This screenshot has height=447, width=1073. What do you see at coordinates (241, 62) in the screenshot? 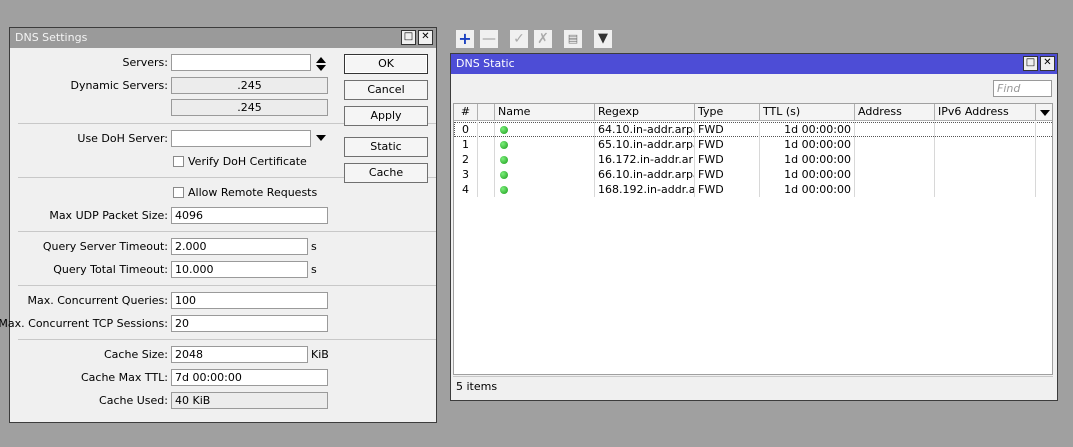
I see `servers-input` at bounding box center [241, 62].